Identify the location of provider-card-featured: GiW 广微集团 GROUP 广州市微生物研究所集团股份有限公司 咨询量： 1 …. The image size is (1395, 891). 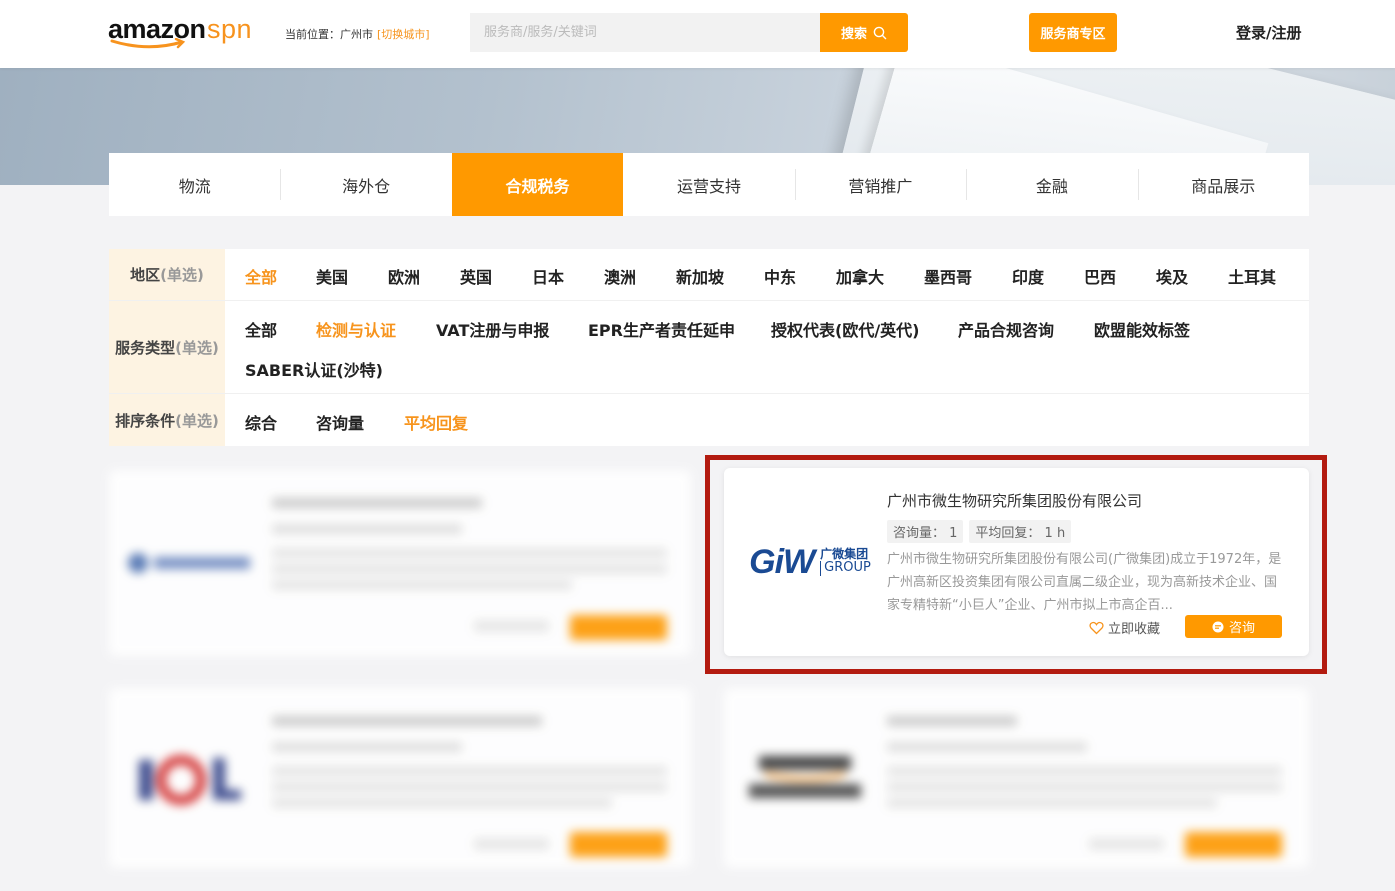
(1016, 562).